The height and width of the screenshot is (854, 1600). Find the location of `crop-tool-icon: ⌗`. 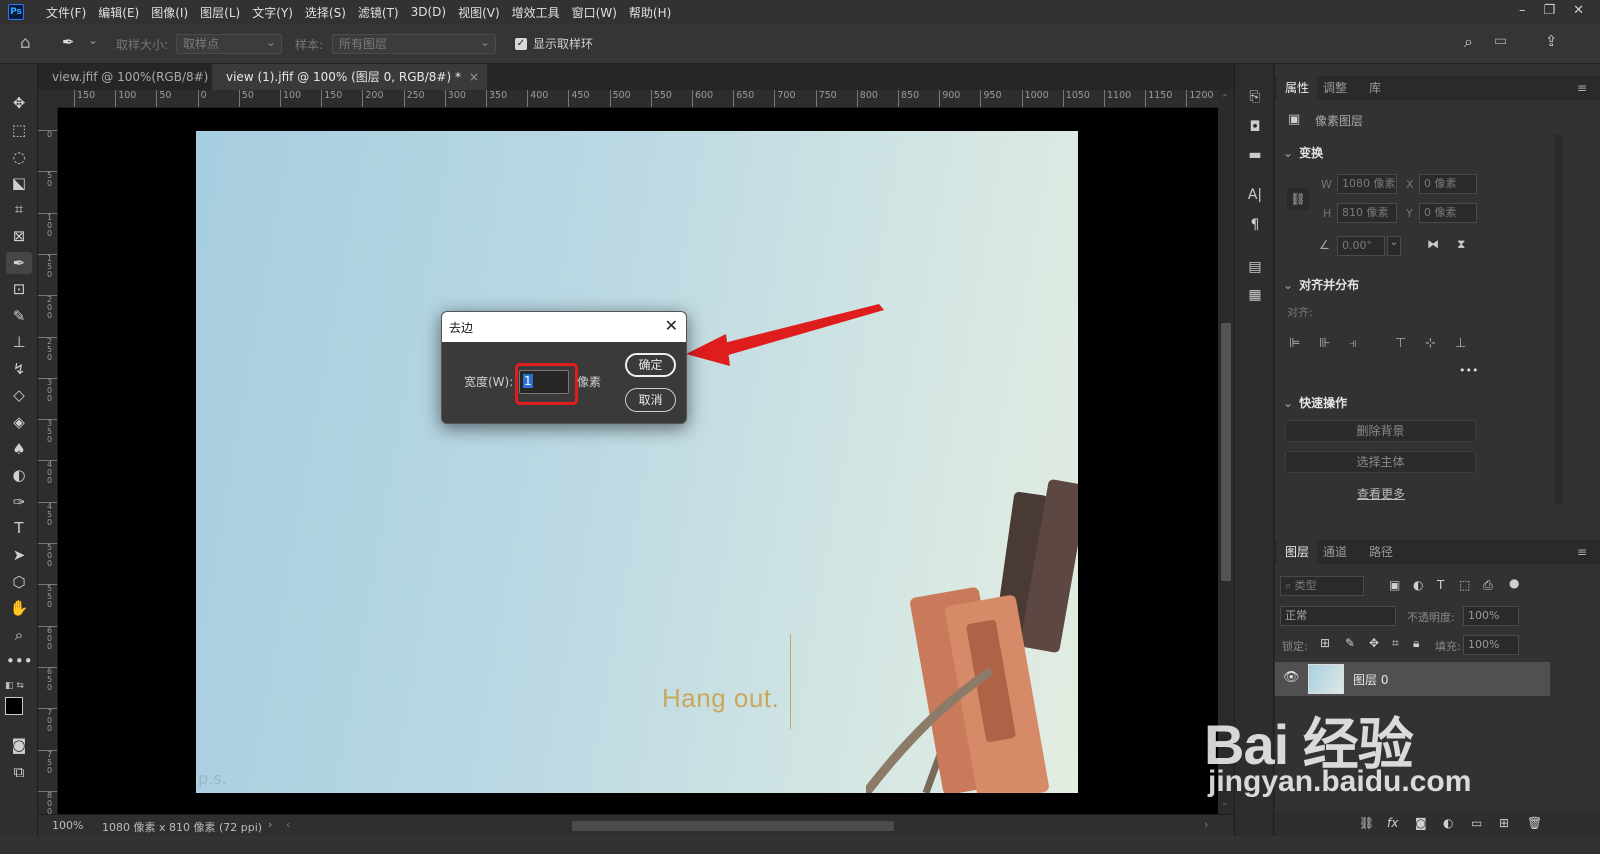

crop-tool-icon: ⌗ is located at coordinates (19, 209).